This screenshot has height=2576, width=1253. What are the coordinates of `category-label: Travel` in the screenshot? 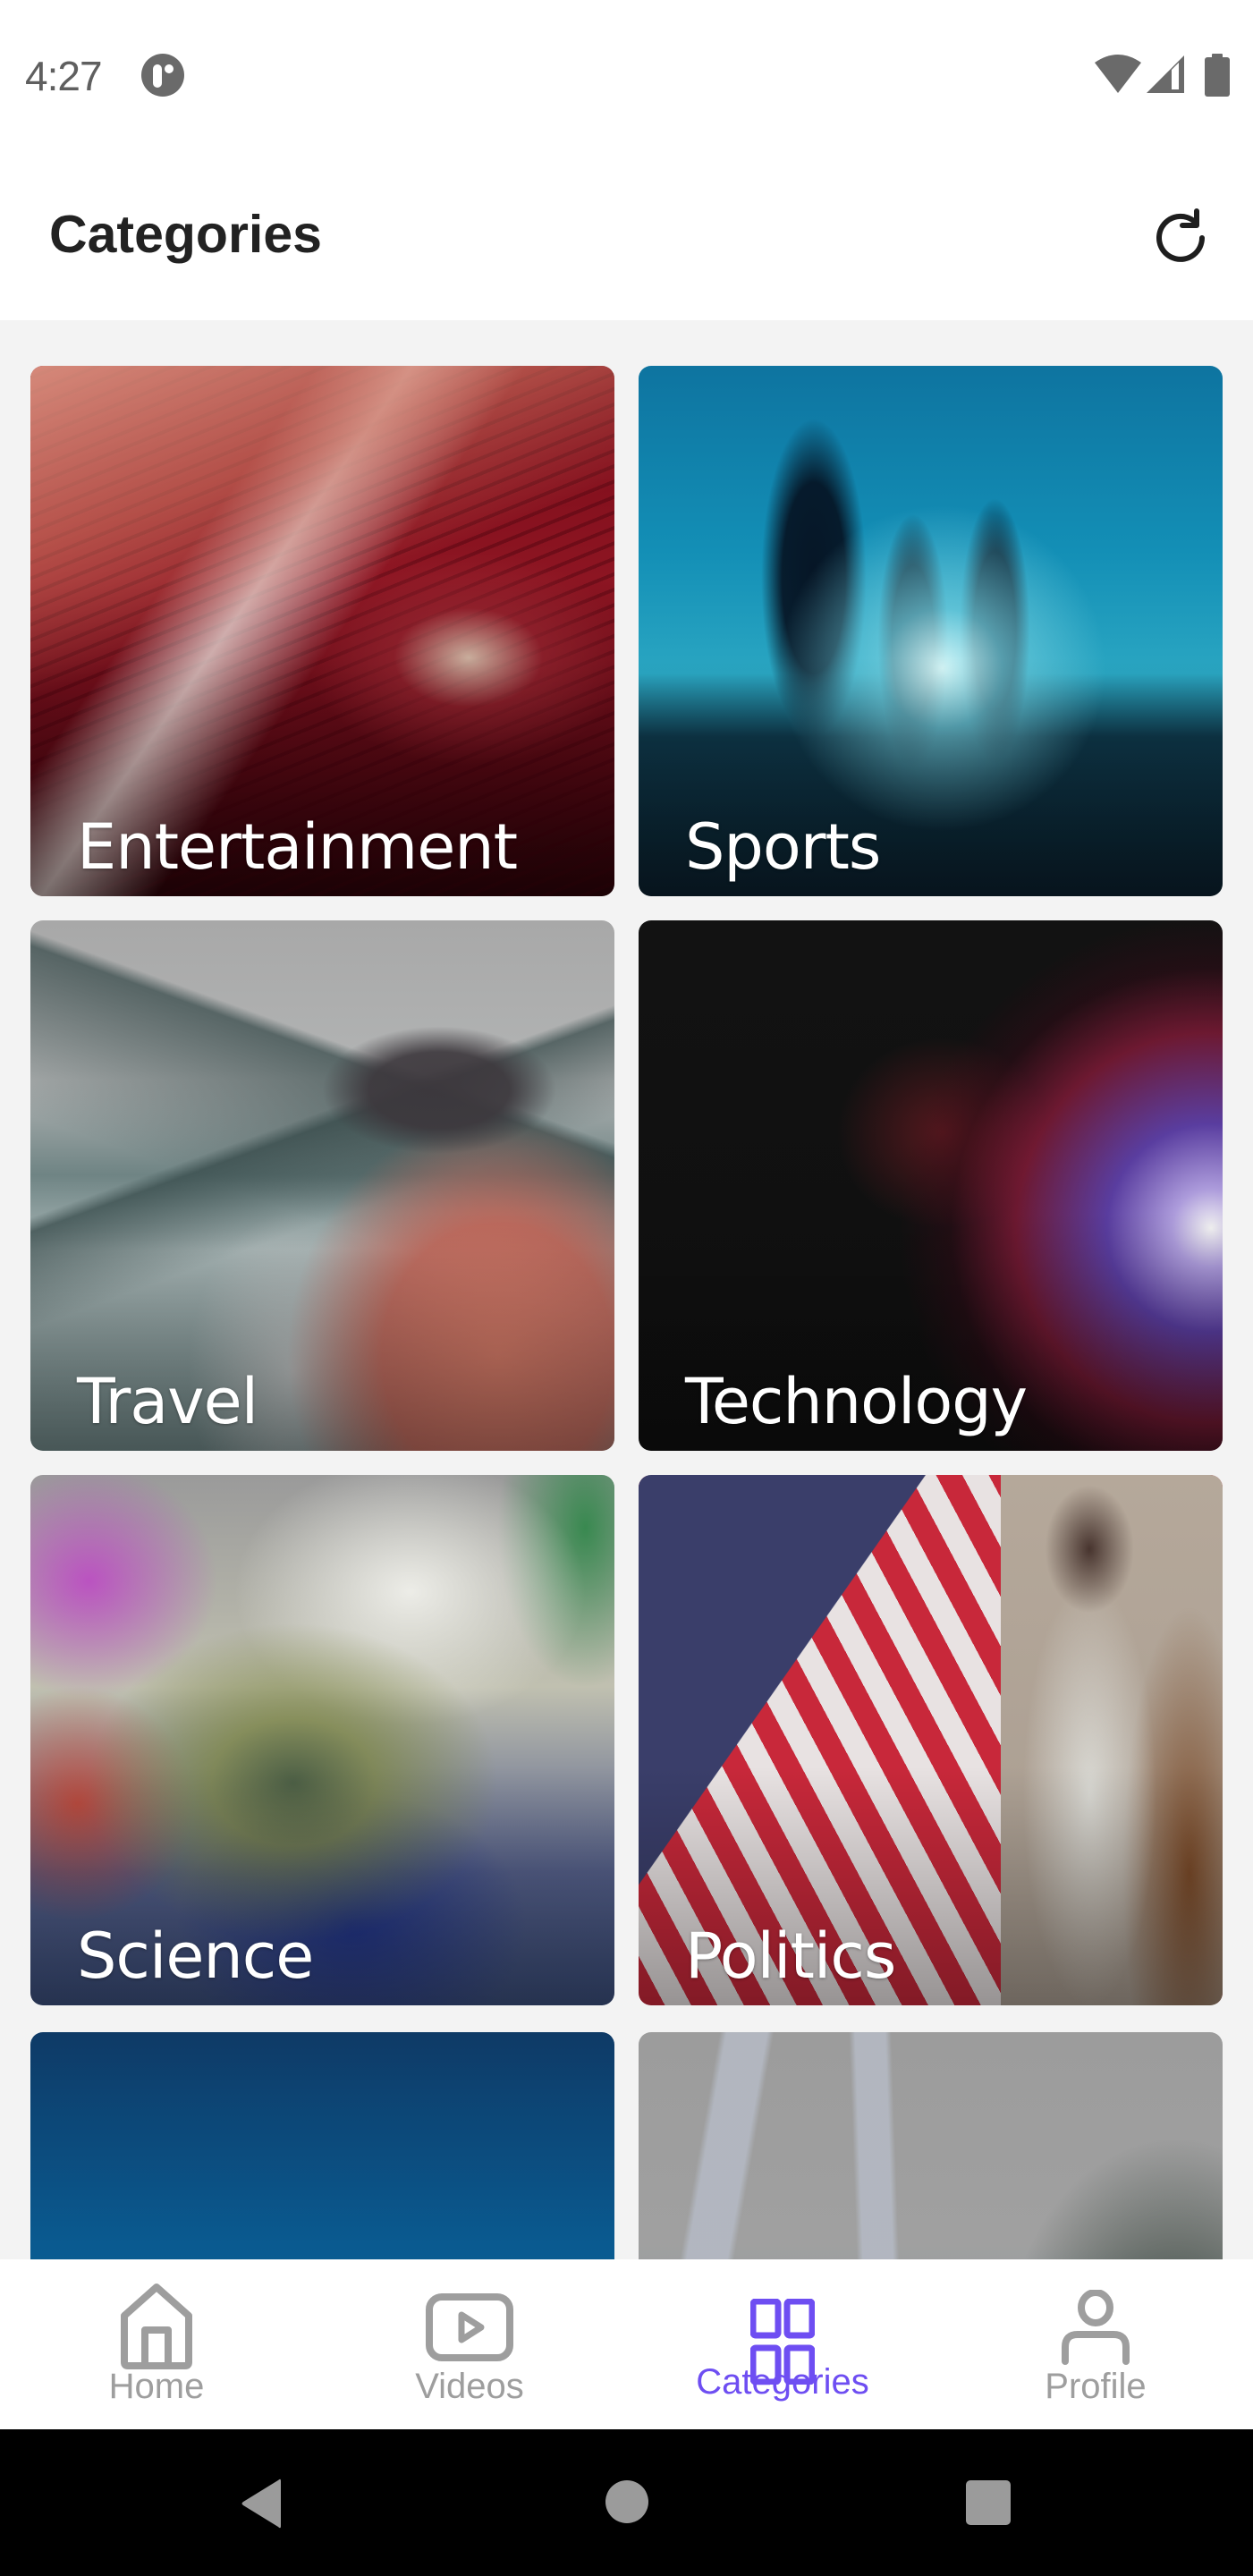 It's located at (167, 1401).